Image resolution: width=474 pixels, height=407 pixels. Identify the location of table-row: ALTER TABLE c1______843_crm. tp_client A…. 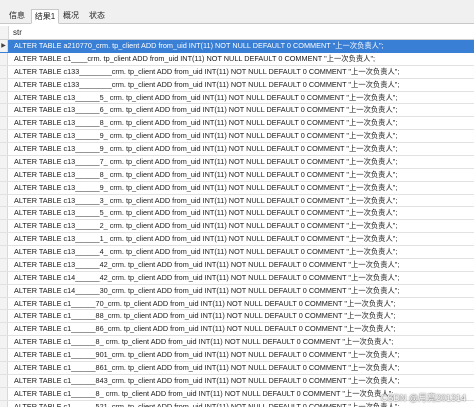
(237, 381).